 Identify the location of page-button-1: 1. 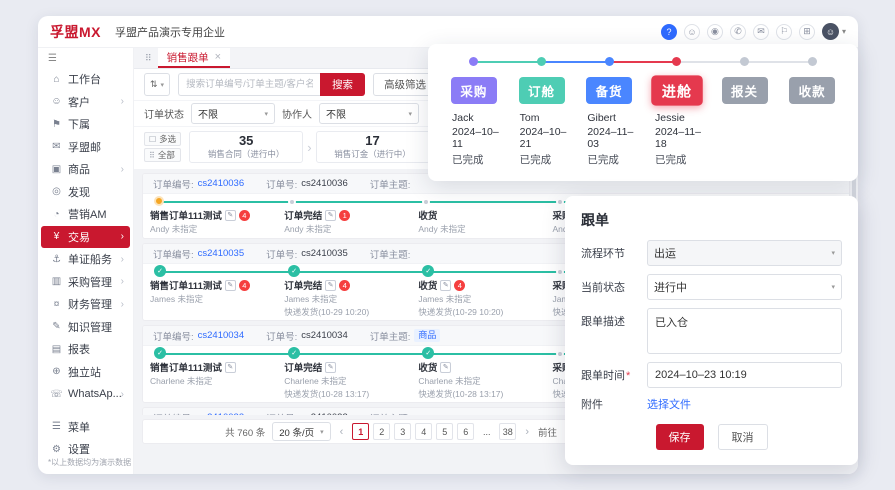
(361, 431).